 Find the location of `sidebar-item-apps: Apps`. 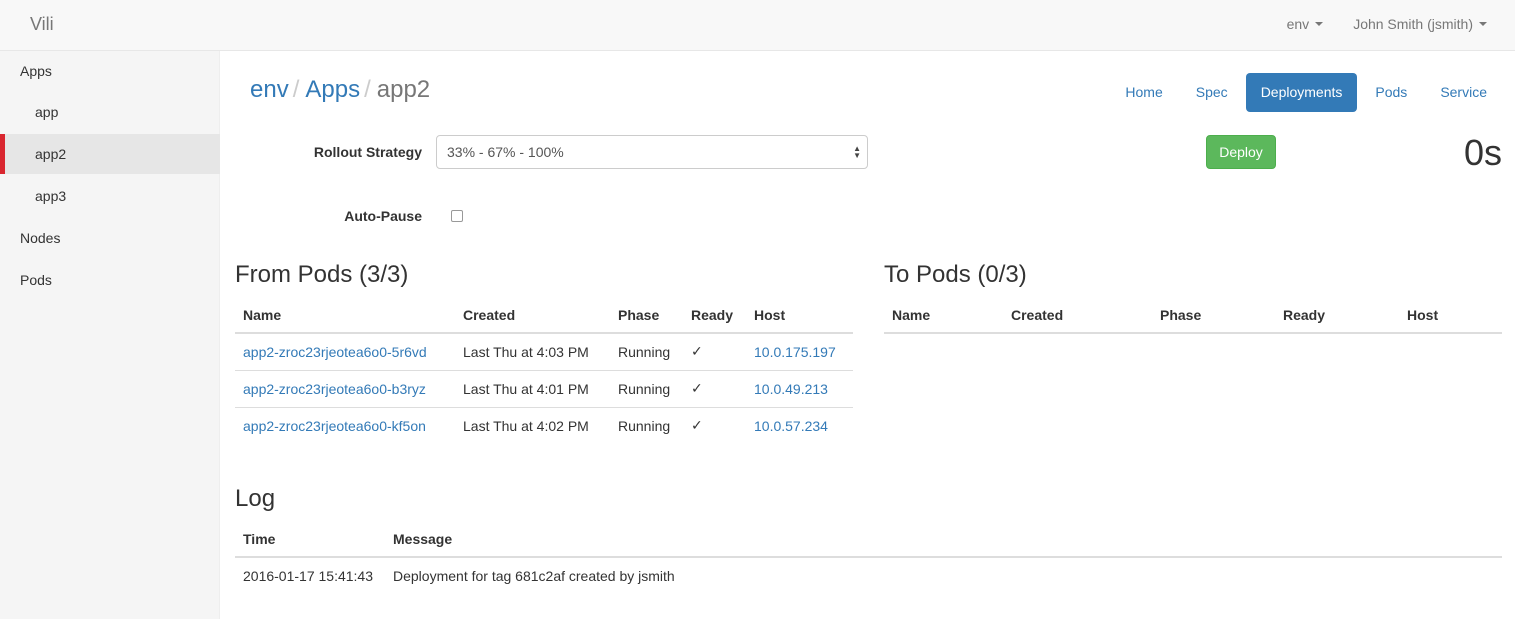

sidebar-item-apps: Apps is located at coordinates (110, 71).